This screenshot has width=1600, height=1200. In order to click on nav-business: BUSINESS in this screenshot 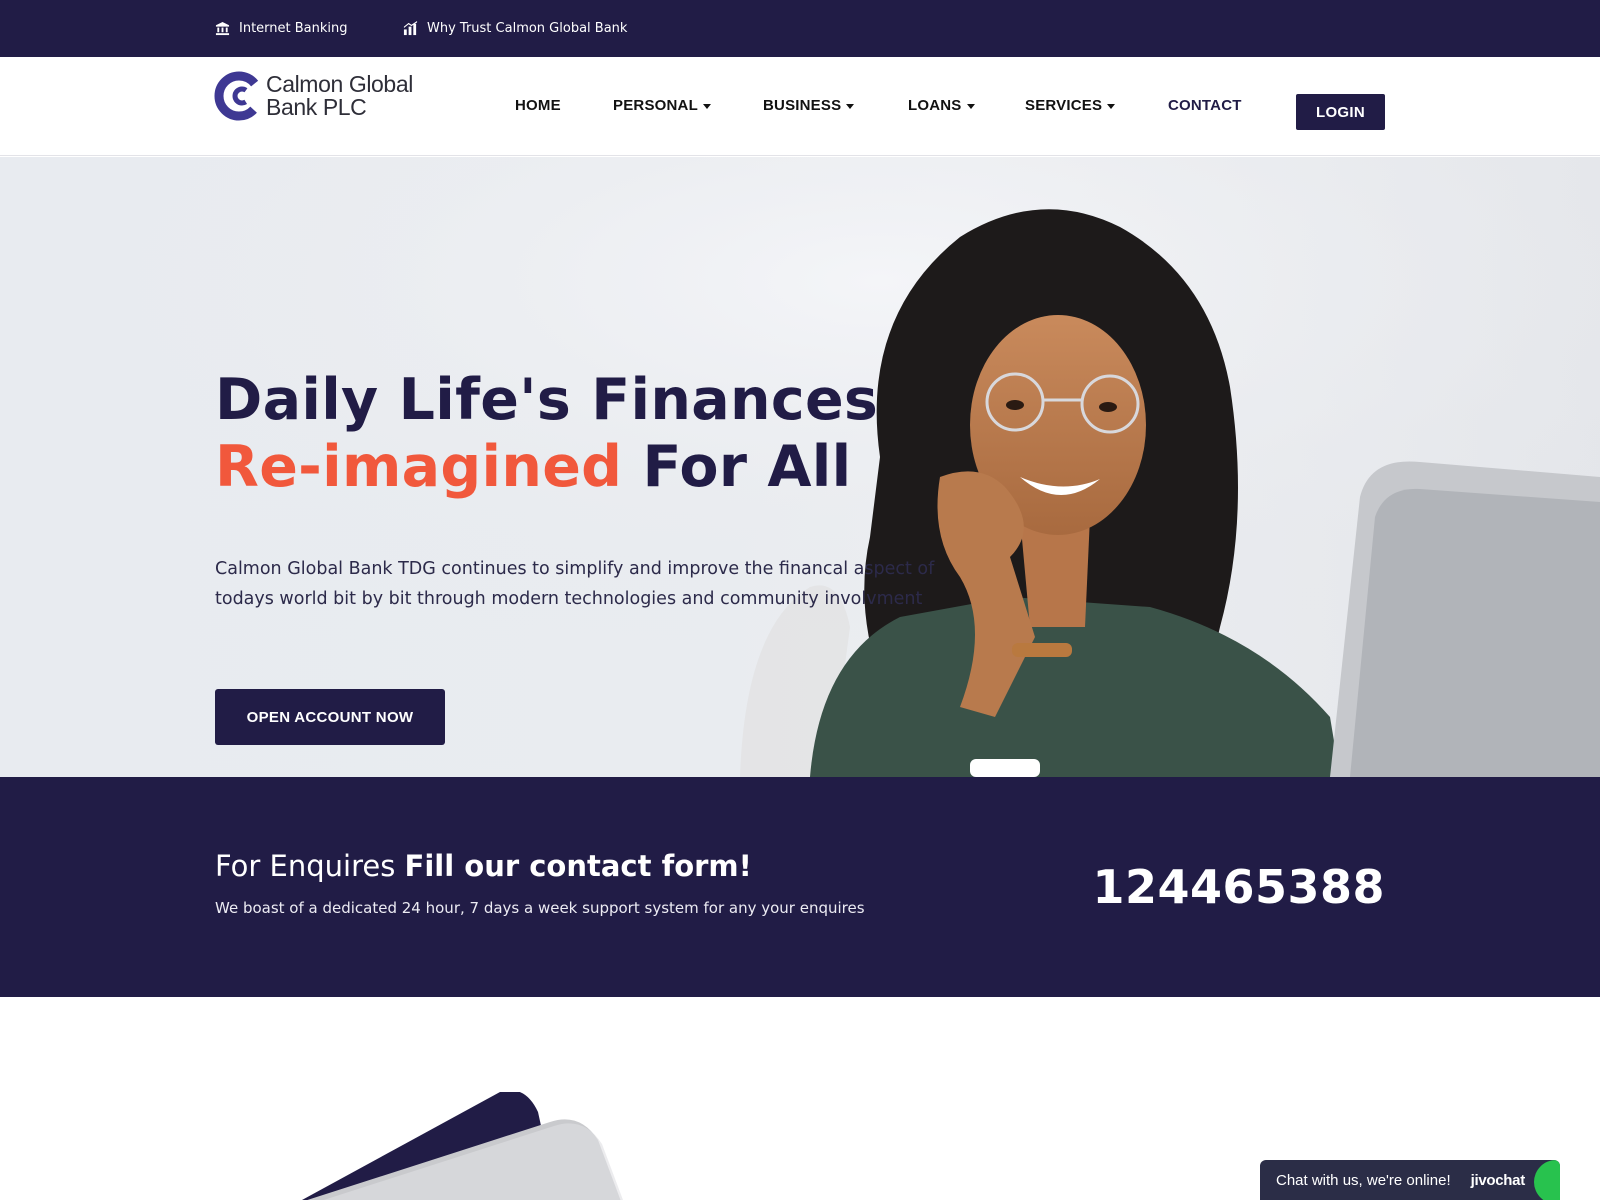, I will do `click(809, 105)`.